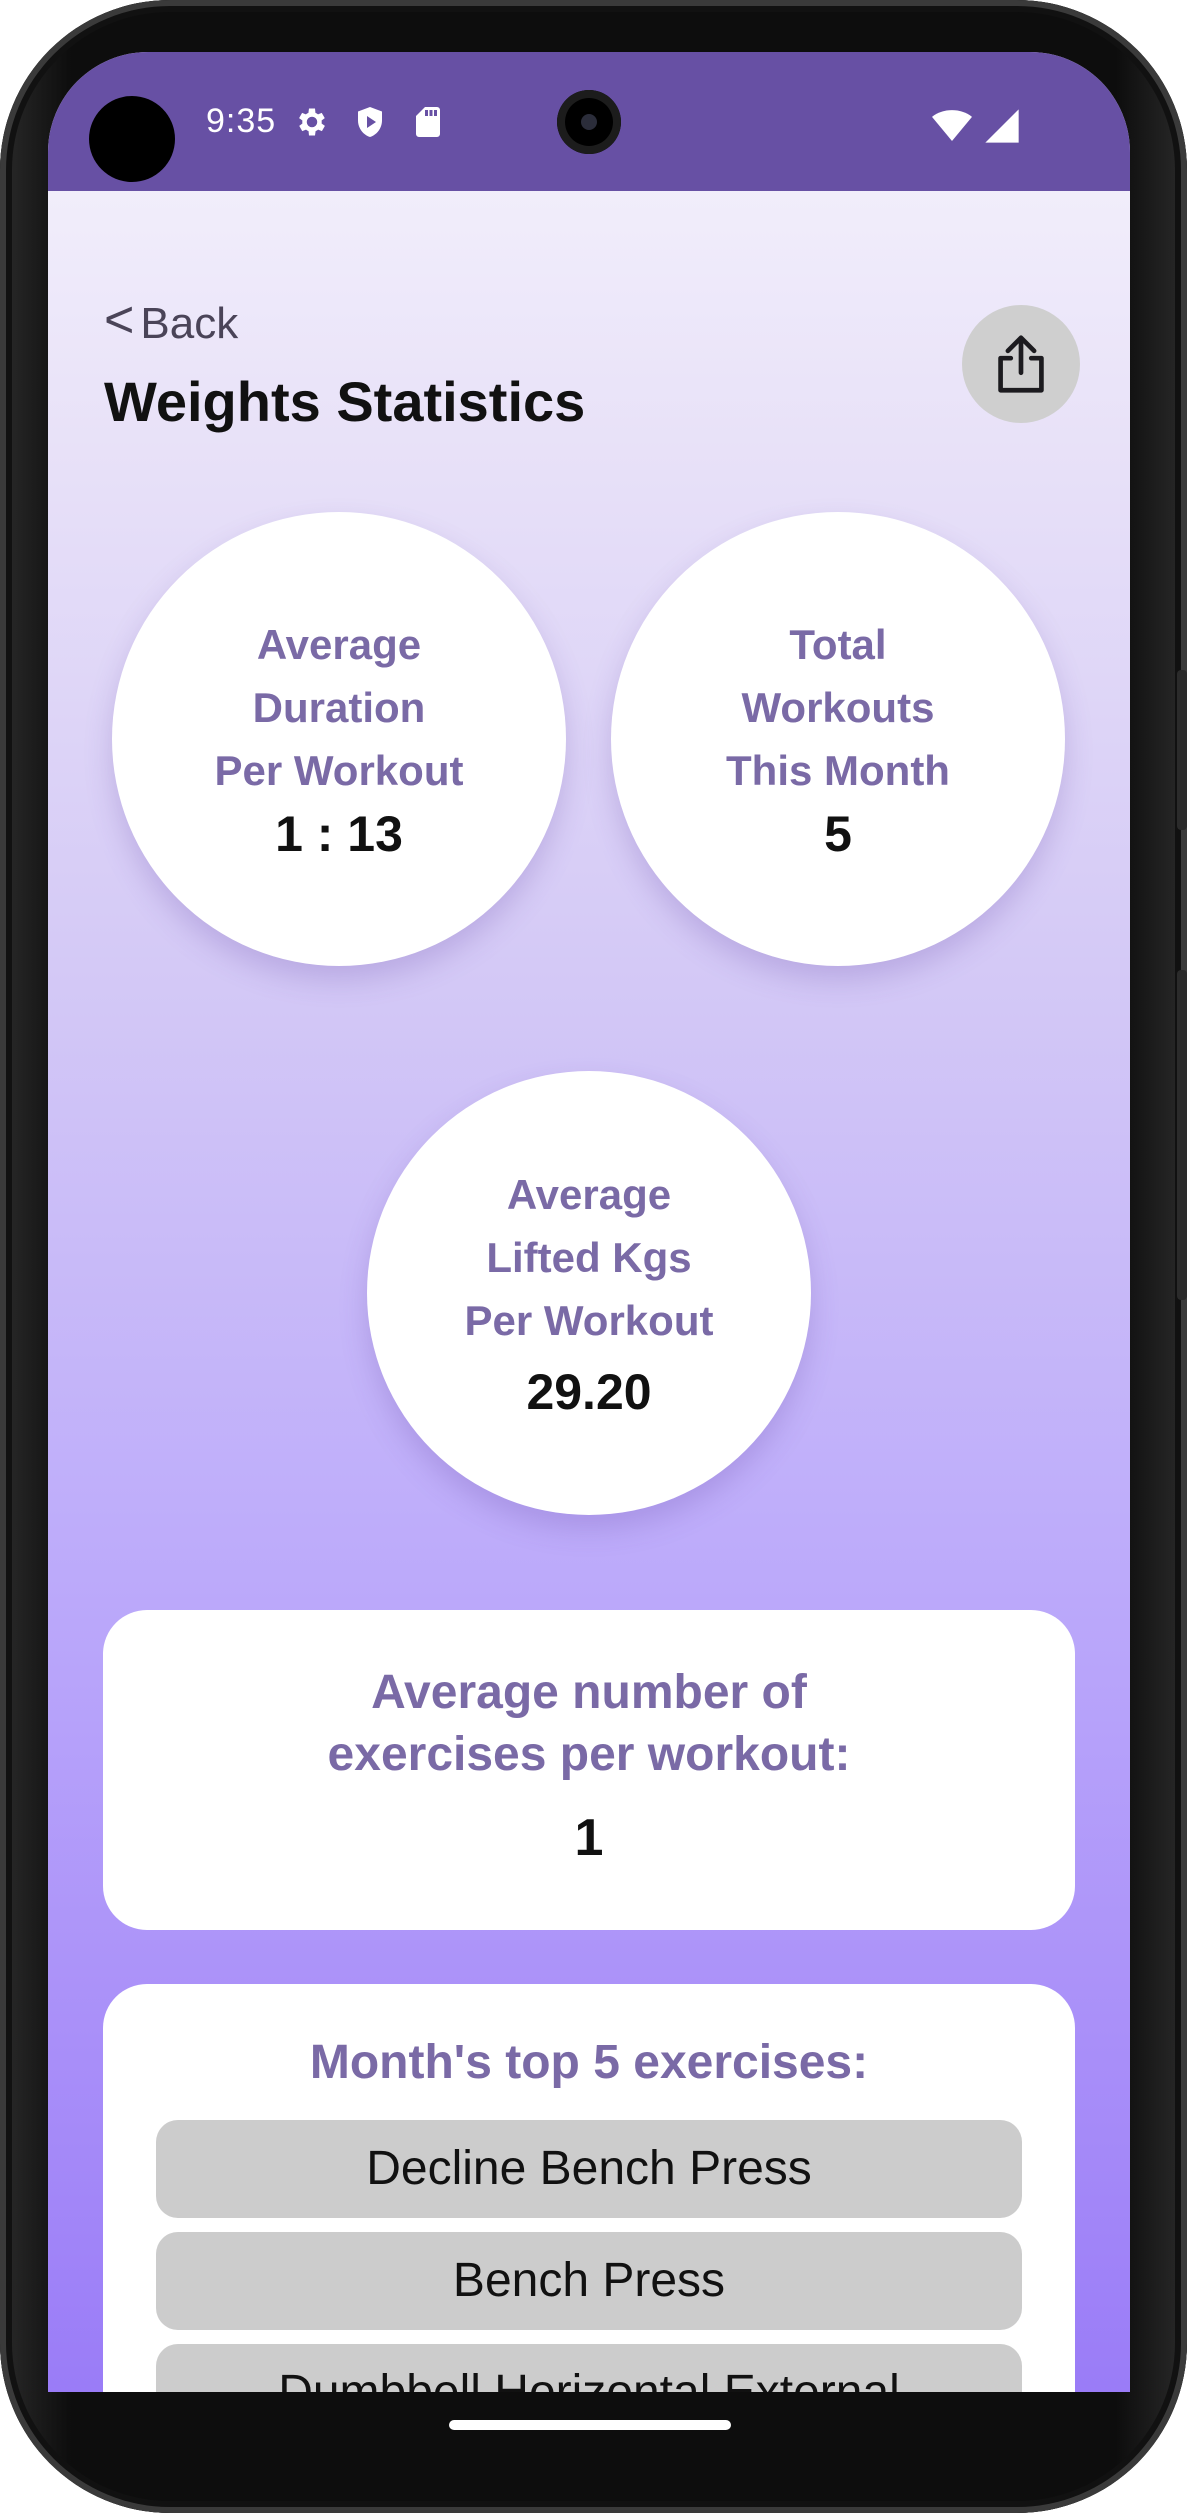  Describe the element at coordinates (589, 2169) in the screenshot. I see `exercise-item: Decline Bench Press` at that location.